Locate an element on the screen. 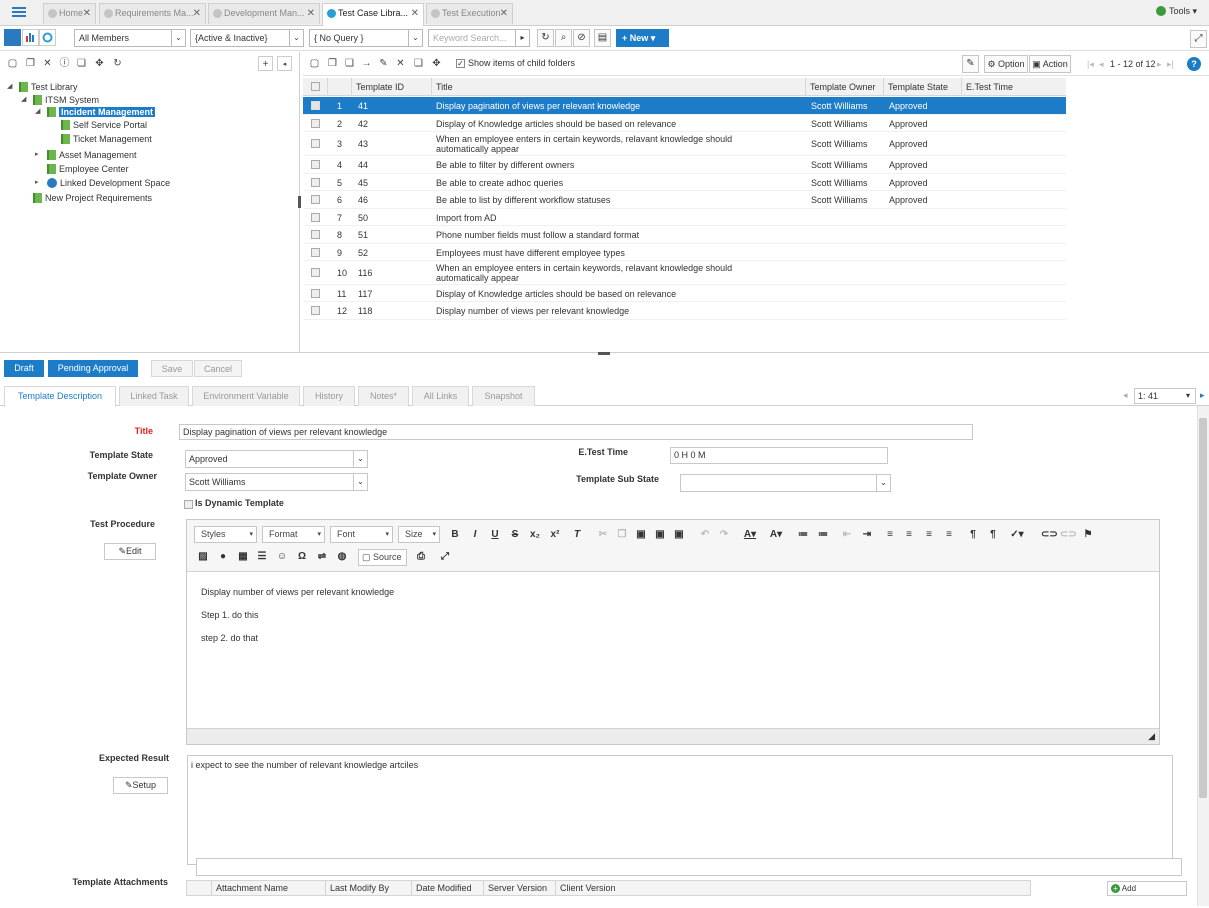  tab-test-case-library: Test Case Libra... ✕ is located at coordinates (373, 14).